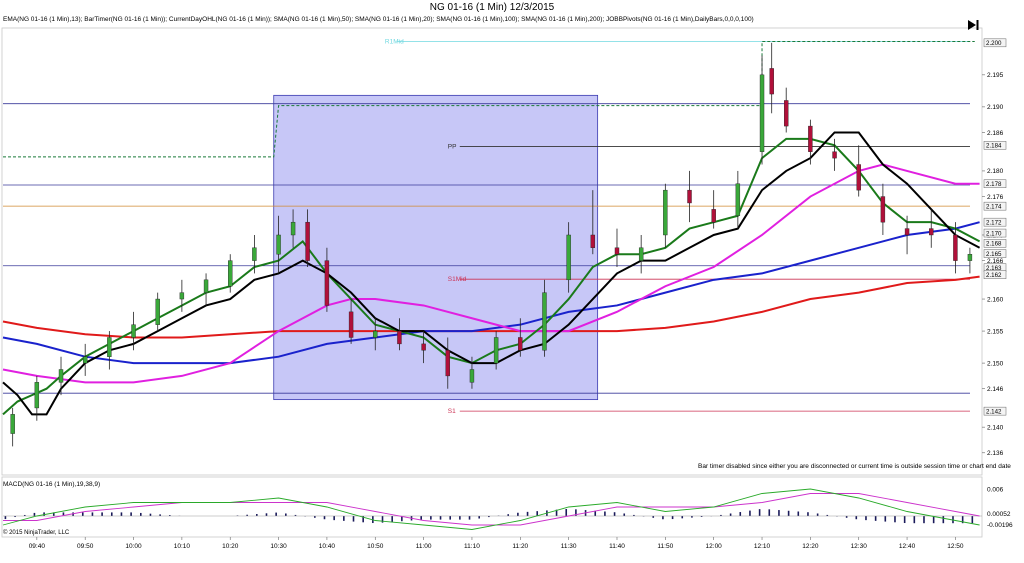 This screenshot has width=1024, height=563. What do you see at coordinates (492, 7) in the screenshot?
I see `chart-title: NG 01-16 (1 Min) 12/3/2015` at bounding box center [492, 7].